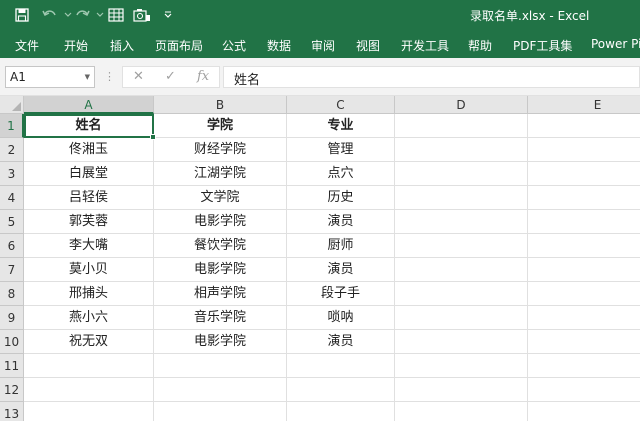  What do you see at coordinates (22, 15) in the screenshot?
I see `save-icon` at bounding box center [22, 15].